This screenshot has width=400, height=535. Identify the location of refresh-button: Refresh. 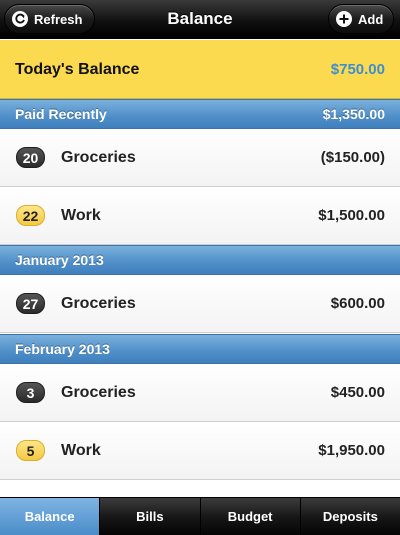
(49, 19).